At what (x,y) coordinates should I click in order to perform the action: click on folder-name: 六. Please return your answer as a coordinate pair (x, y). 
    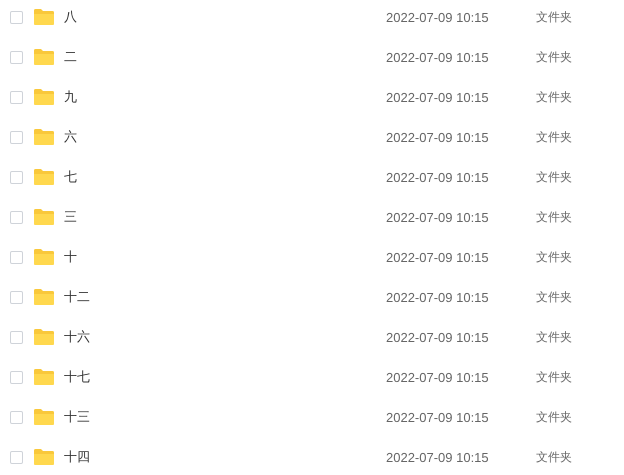
    Looking at the image, I should click on (225, 137).